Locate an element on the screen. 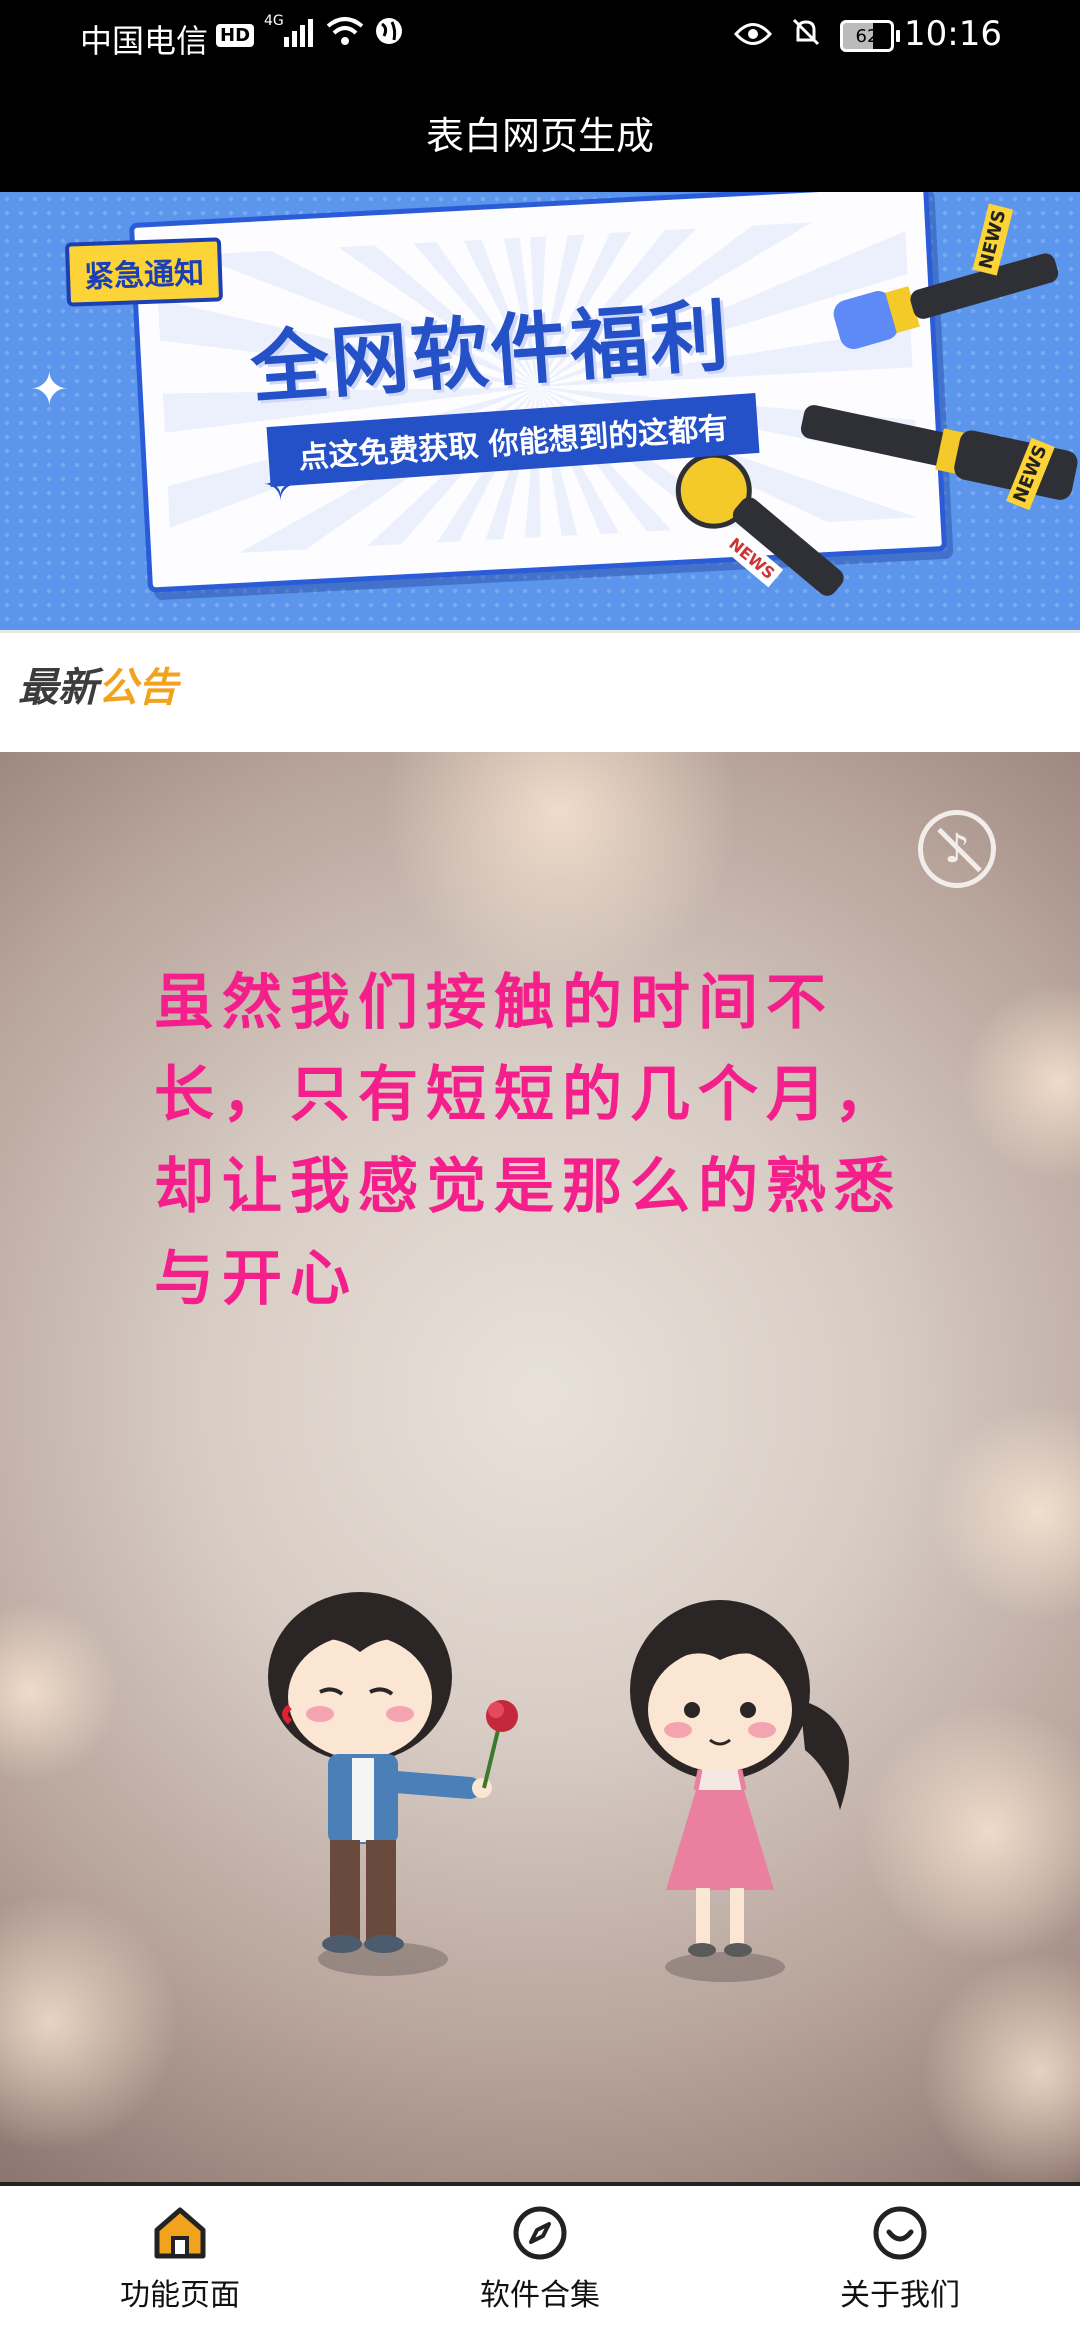  status-icons-left: HD 4G is located at coordinates (310, 33).